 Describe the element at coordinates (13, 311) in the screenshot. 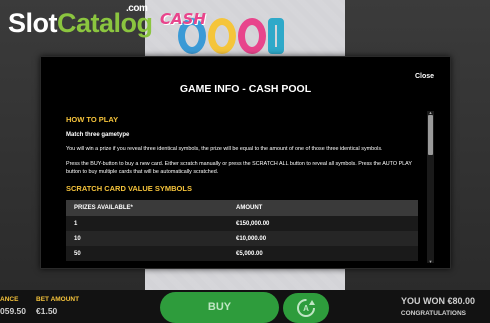

I see `balance-value: 059.50` at that location.